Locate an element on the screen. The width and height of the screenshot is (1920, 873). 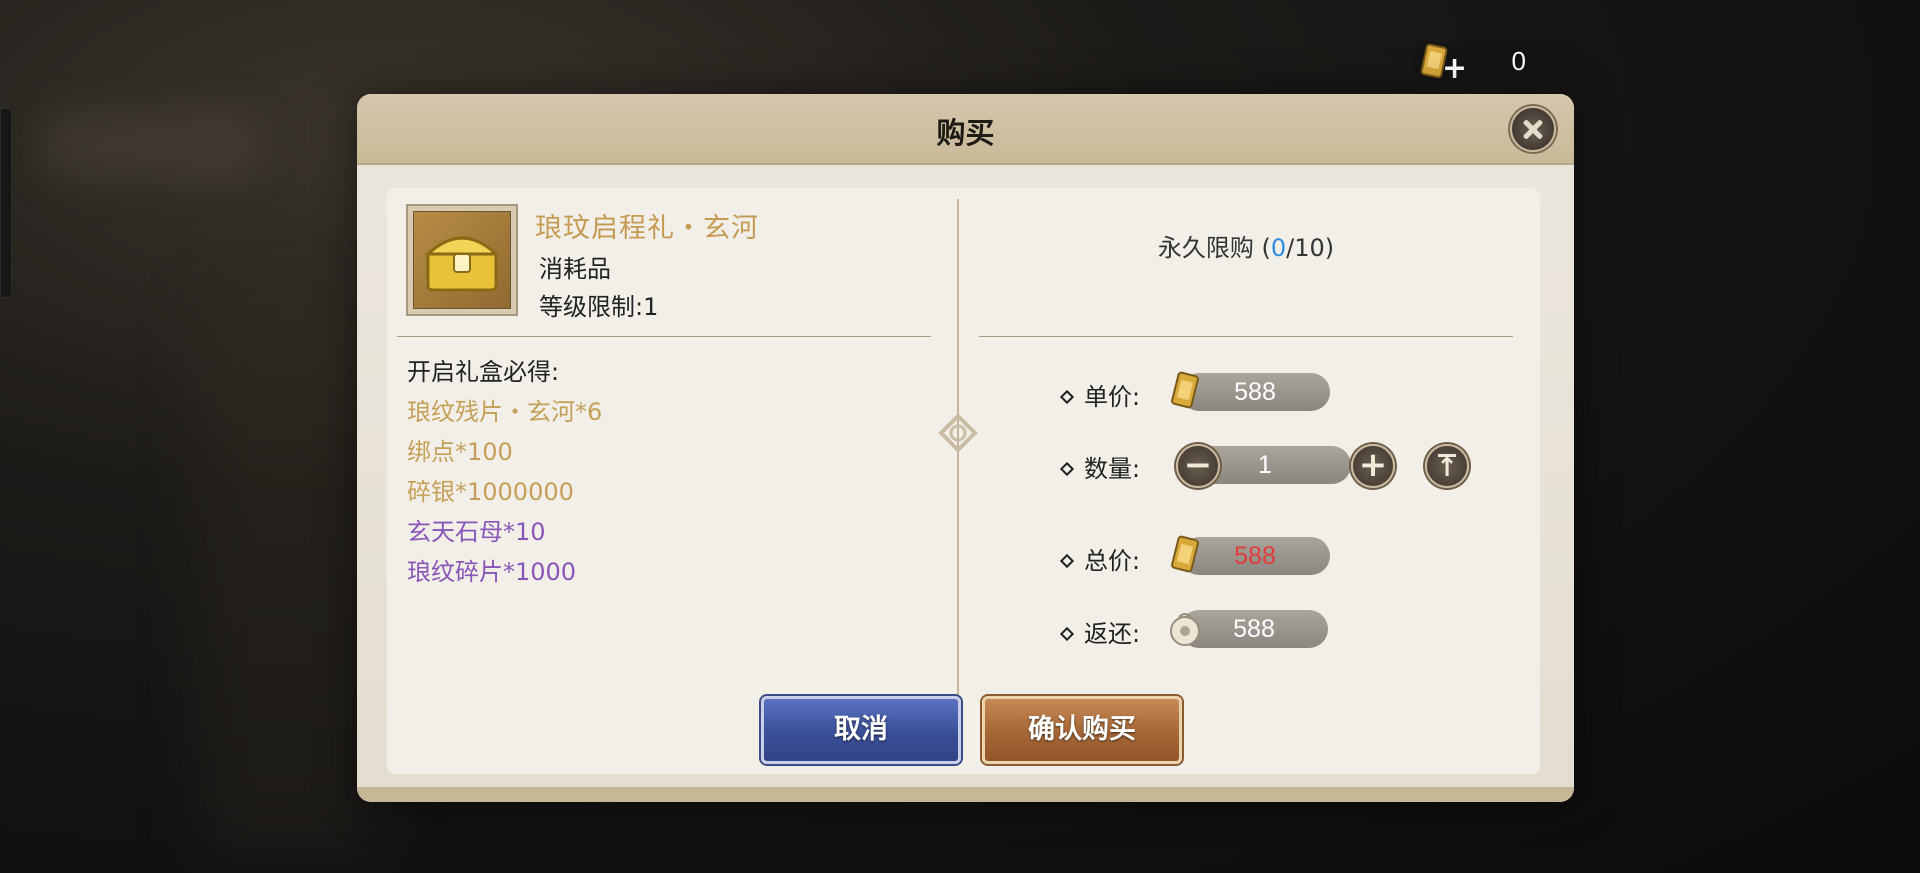
close-button is located at coordinates (1533, 129).